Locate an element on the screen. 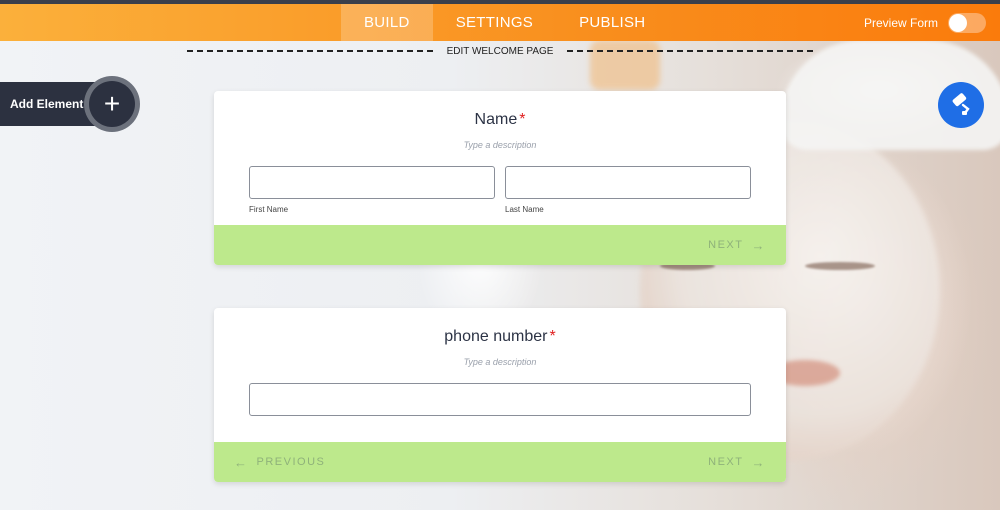  builder-tabs: BUILD SETTINGS PUBLISH is located at coordinates (504, 22).